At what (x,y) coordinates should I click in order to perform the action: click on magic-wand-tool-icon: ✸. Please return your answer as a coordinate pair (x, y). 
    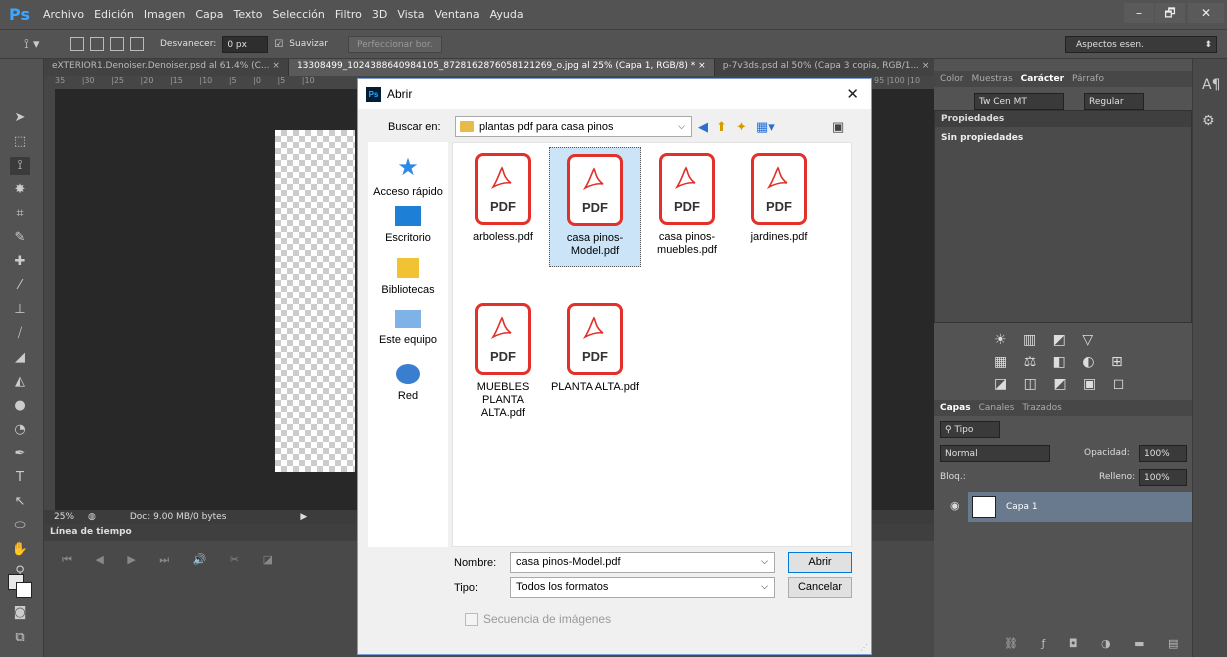
    Looking at the image, I should click on (20, 190).